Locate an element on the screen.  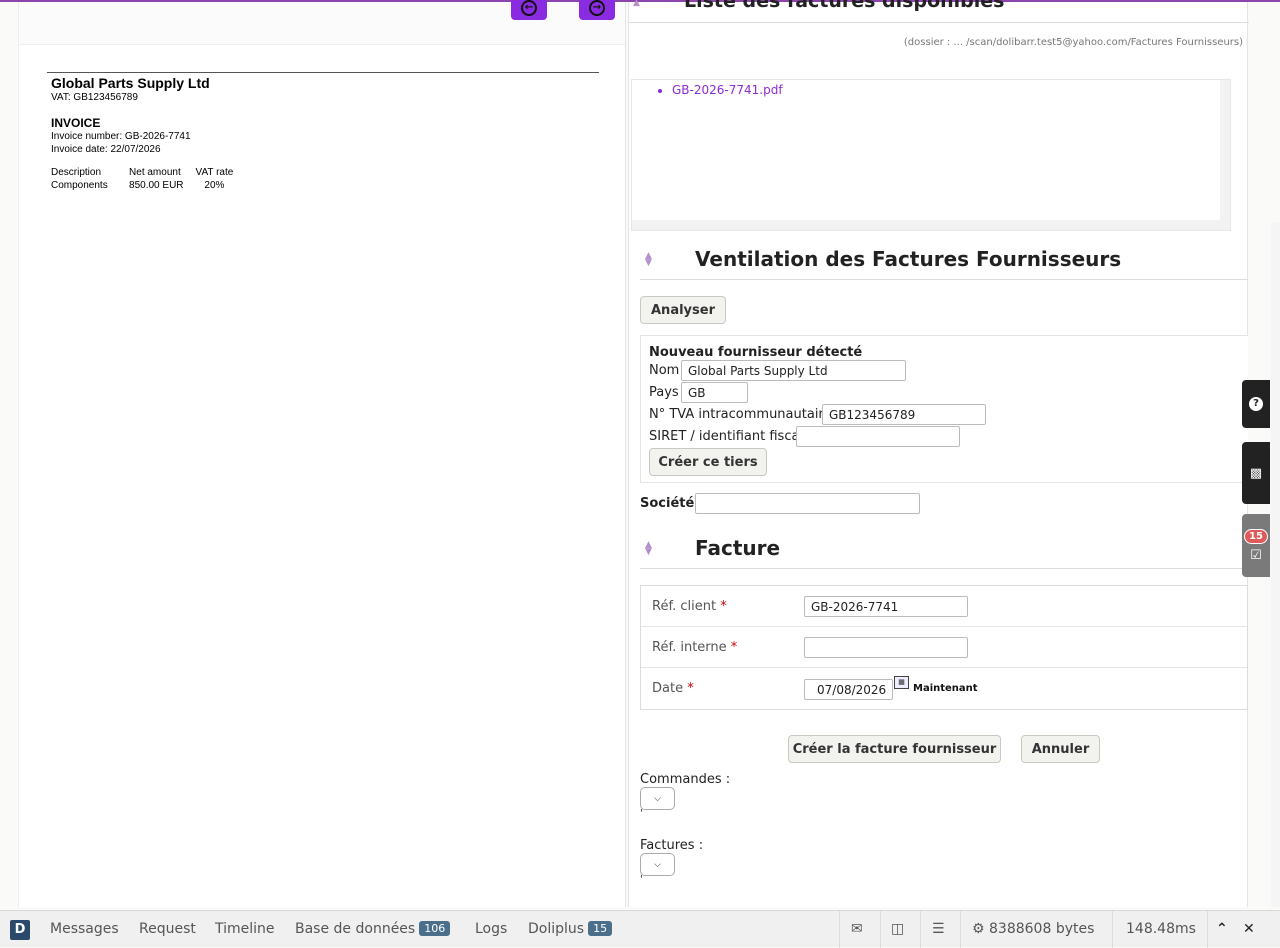
envelope-icon: ✉ is located at coordinates (857, 929).